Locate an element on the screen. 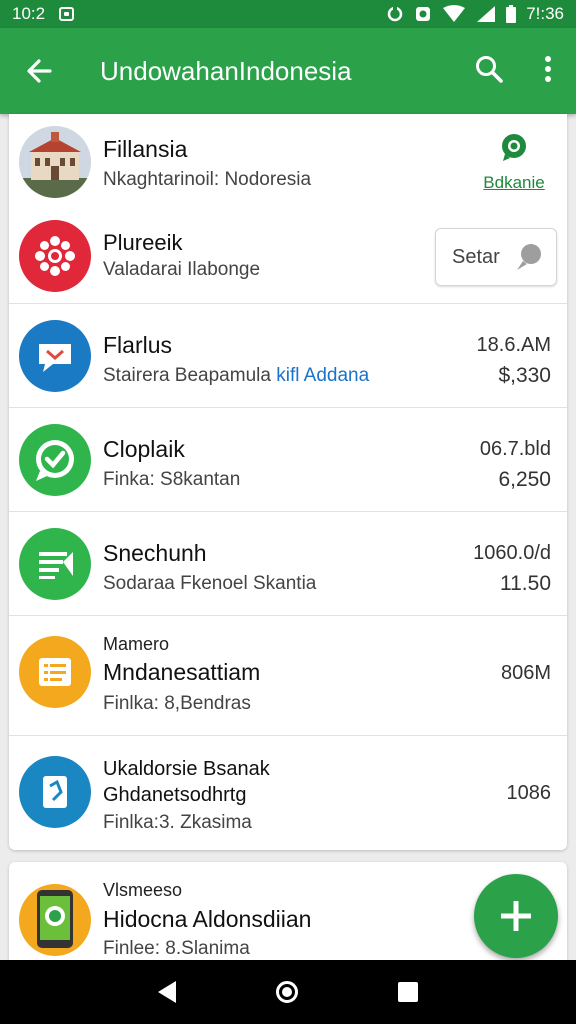  system-nav-bar is located at coordinates (288, 992).